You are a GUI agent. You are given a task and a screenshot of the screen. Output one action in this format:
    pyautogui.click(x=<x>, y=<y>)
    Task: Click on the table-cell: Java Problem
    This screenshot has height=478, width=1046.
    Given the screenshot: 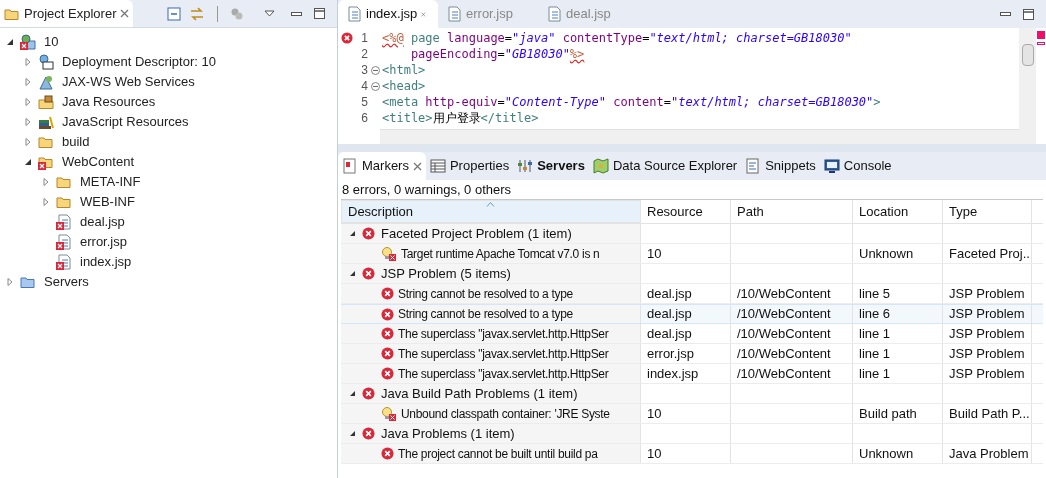 What is the action you would take?
    pyautogui.click(x=989, y=453)
    